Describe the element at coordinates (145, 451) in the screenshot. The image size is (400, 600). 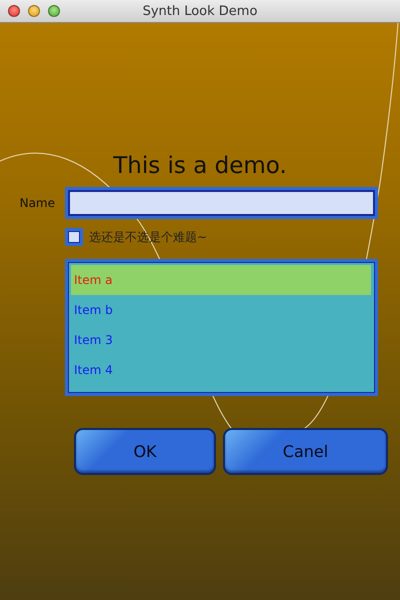
I see `ok-button: OK` at that location.